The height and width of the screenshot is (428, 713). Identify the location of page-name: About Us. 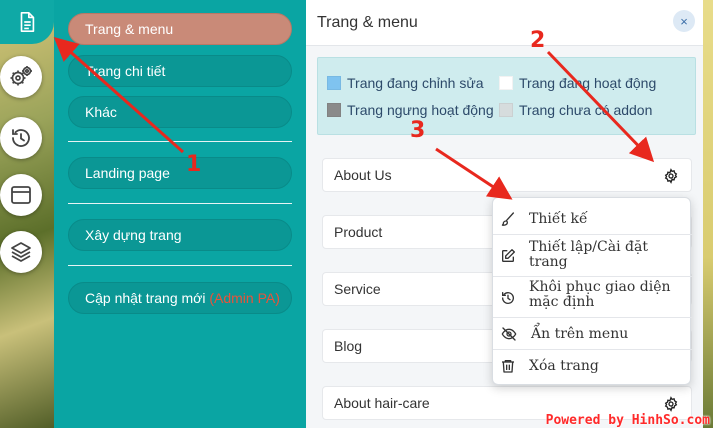
(363, 175).